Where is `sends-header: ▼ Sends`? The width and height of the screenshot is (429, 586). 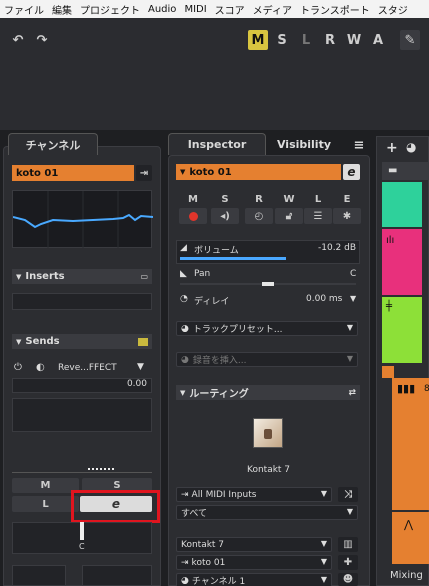 sends-header: ▼ Sends is located at coordinates (82, 341).